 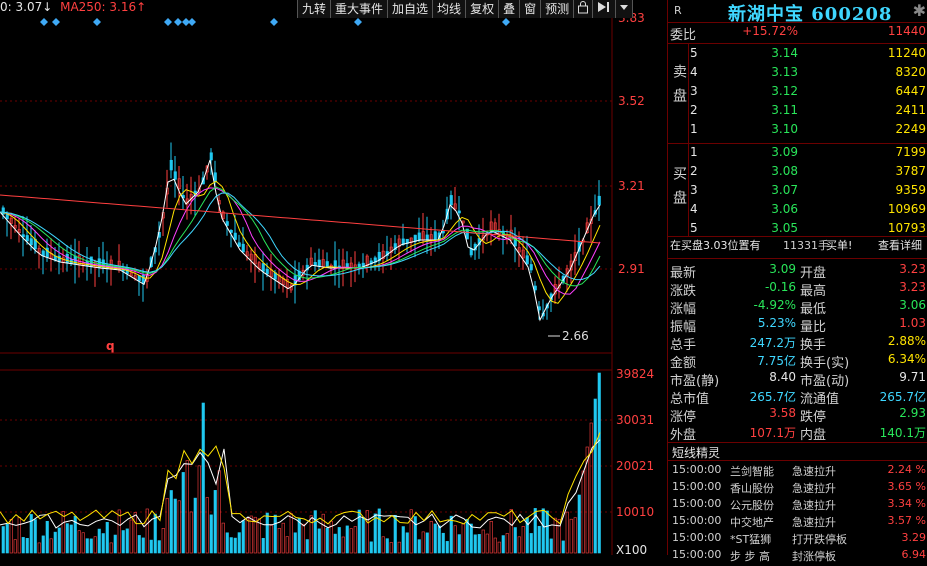 I want to click on volume-axis-label: 20021, so click(x=635, y=466).